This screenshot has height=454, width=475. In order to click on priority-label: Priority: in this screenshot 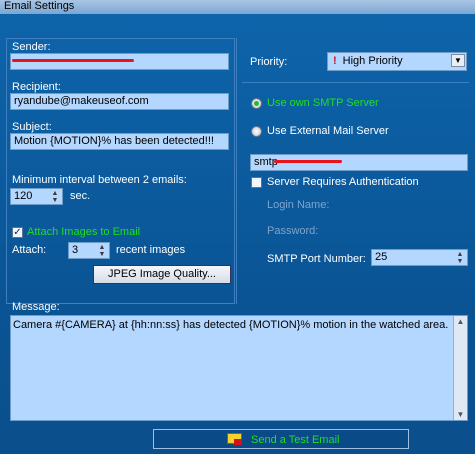, I will do `click(269, 62)`.